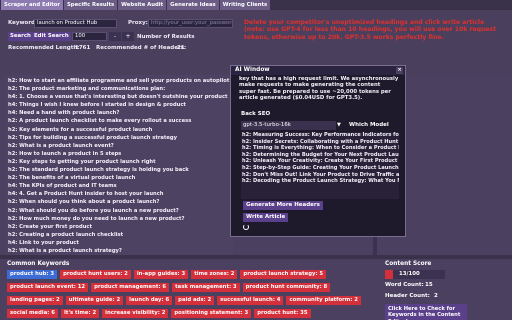  I want to click on common-keywords-title: Common Keywords, so click(38, 264).